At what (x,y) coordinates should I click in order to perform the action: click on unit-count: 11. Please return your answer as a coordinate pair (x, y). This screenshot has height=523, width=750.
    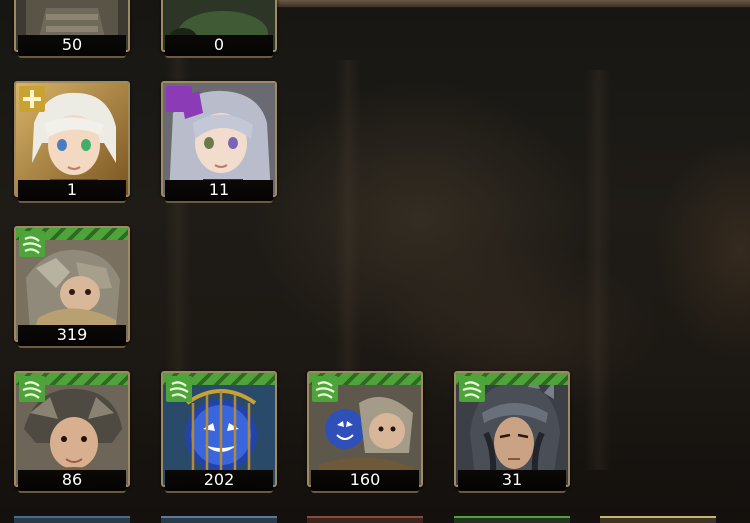
    Looking at the image, I should click on (219, 189).